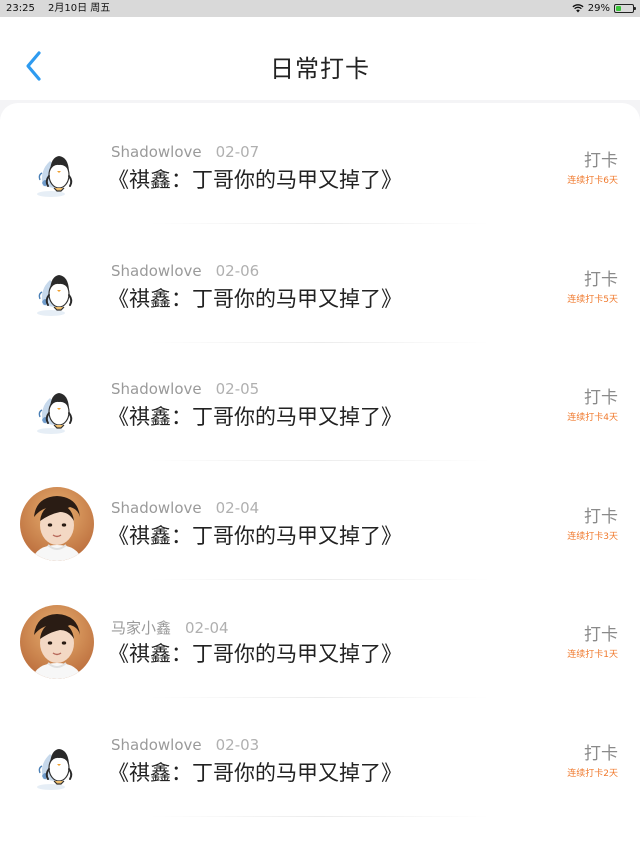 The height and width of the screenshot is (863, 640). I want to click on status-bar: 23:25 2月10日 周五 29%, so click(320, 8).